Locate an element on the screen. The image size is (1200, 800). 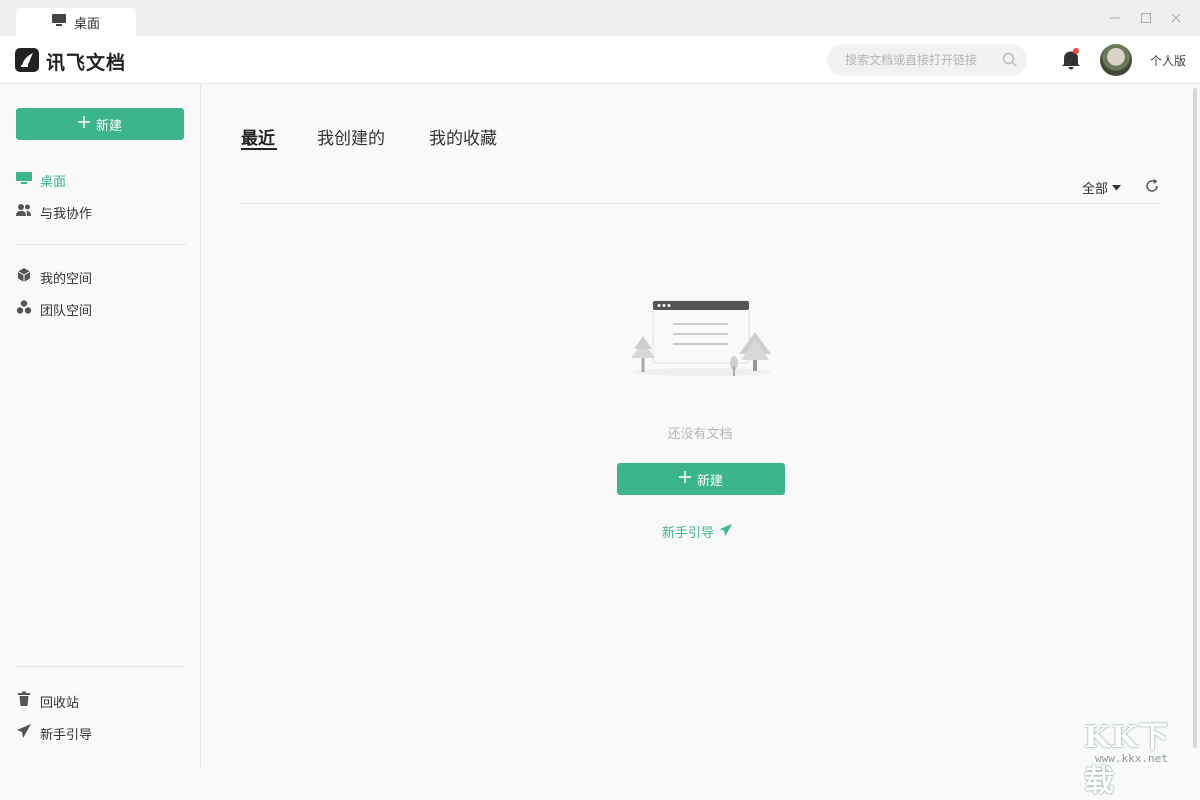
user-avatar is located at coordinates (1116, 60).